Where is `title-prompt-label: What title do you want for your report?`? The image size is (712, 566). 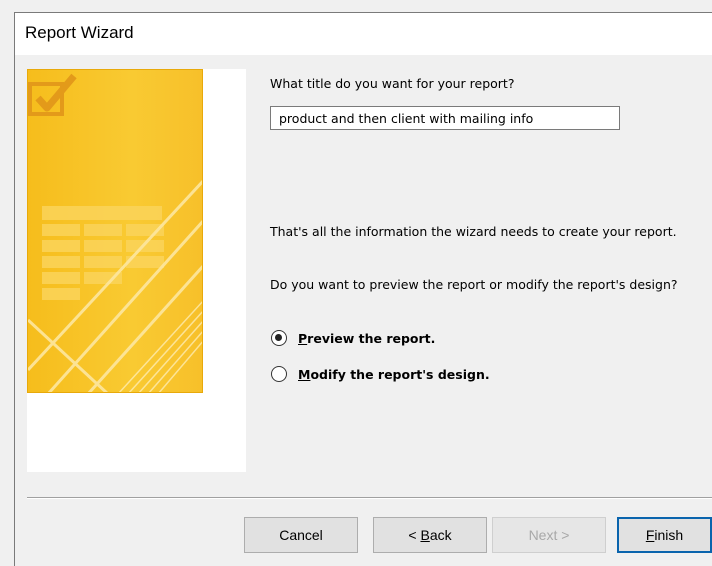 title-prompt-label: What title do you want for your report? is located at coordinates (392, 83).